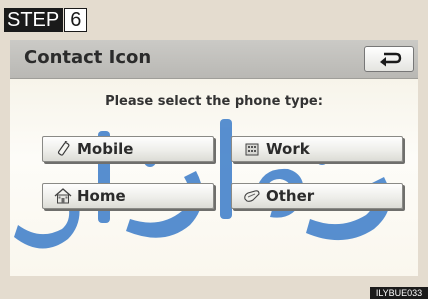 The image size is (428, 299). What do you see at coordinates (63, 149) in the screenshot?
I see `mobile-phone-icon` at bounding box center [63, 149].